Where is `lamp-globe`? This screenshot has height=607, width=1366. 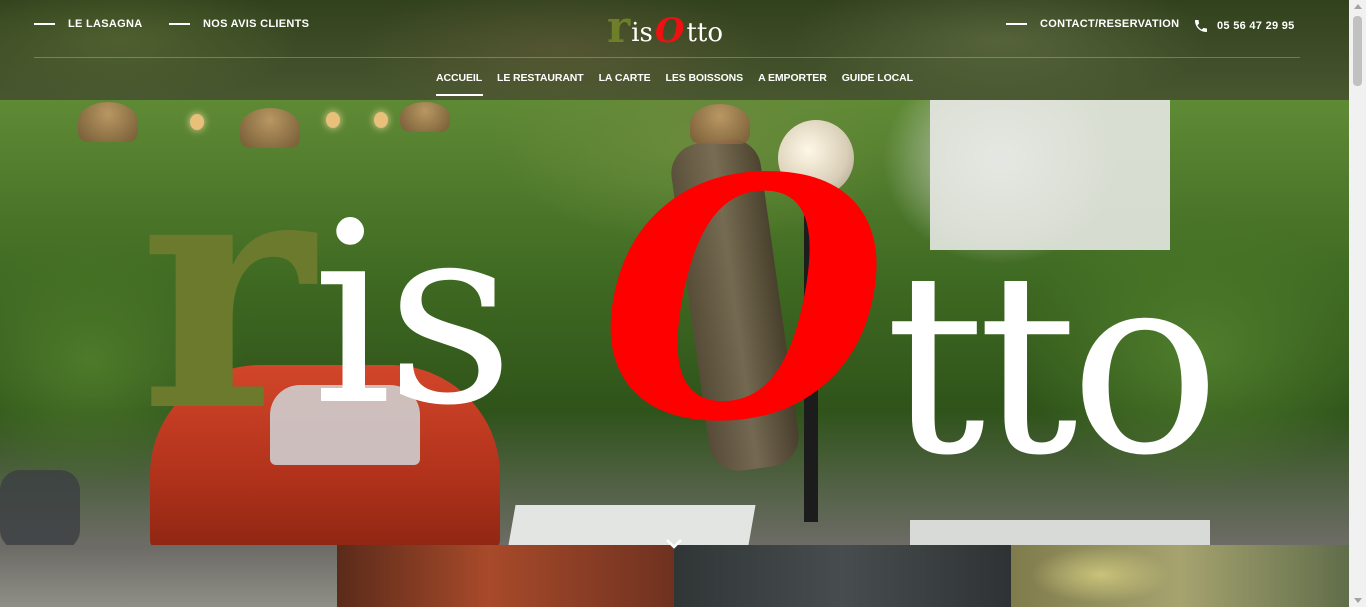 lamp-globe is located at coordinates (816, 158).